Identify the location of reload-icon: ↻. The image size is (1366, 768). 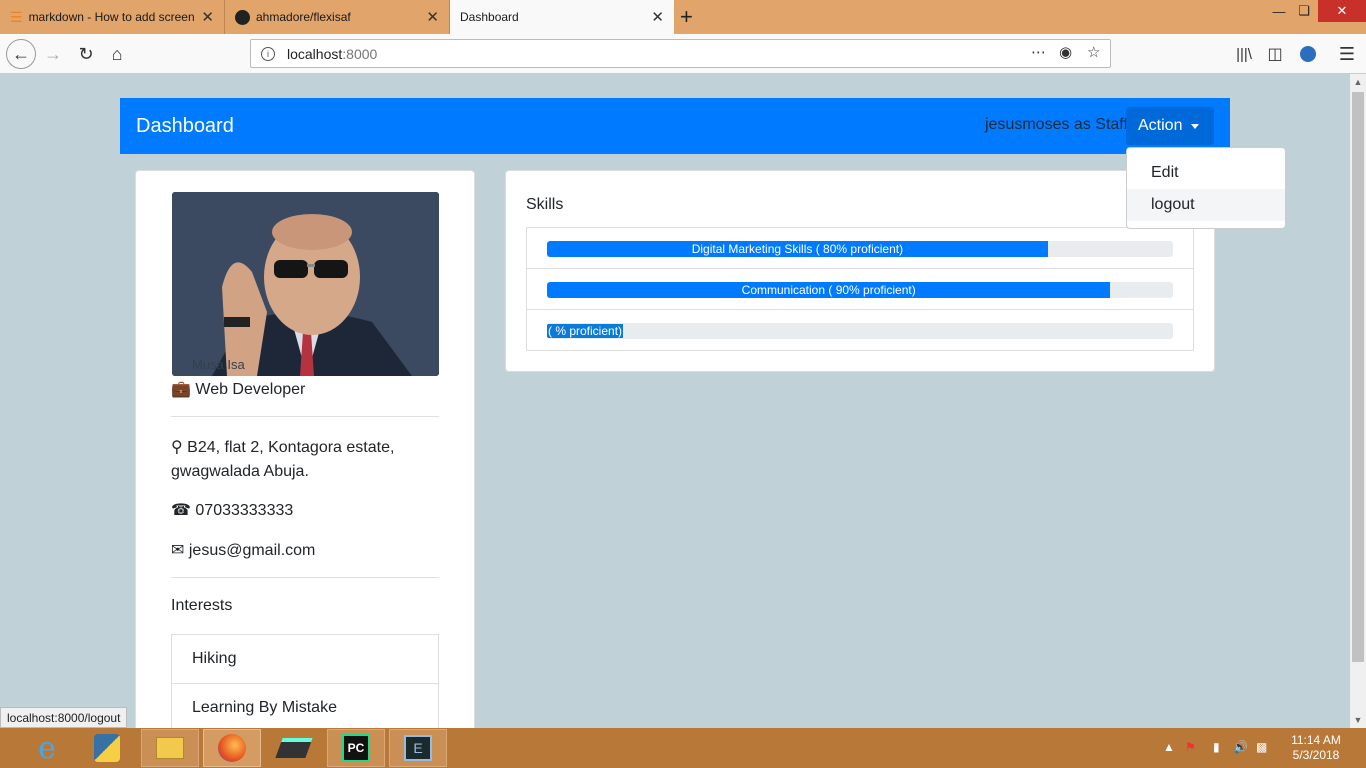
(86, 53).